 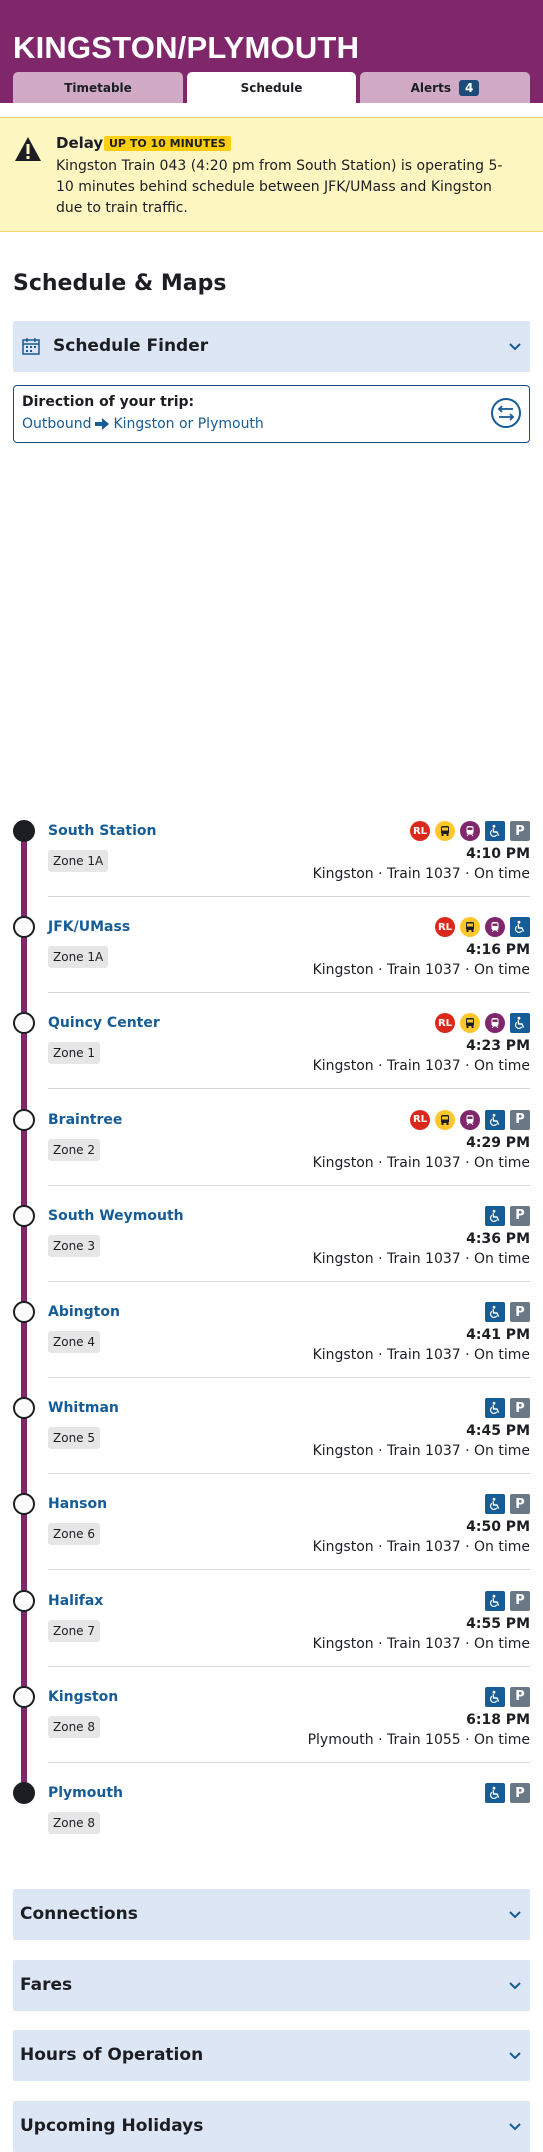 What do you see at coordinates (271, 1914) in the screenshot?
I see `connections-accordion: Connections` at bounding box center [271, 1914].